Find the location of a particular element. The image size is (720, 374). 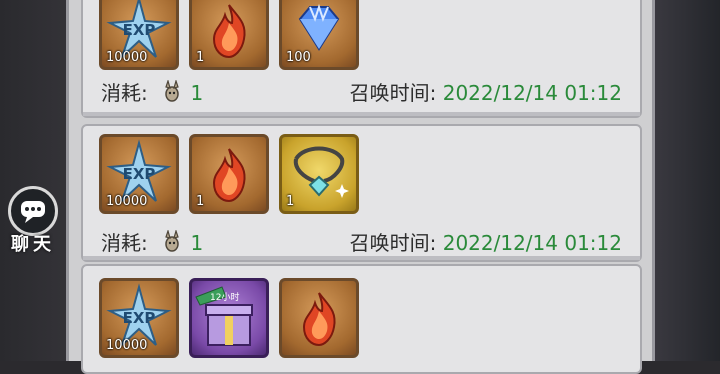

flame-icon is located at coordinates (319, 319).